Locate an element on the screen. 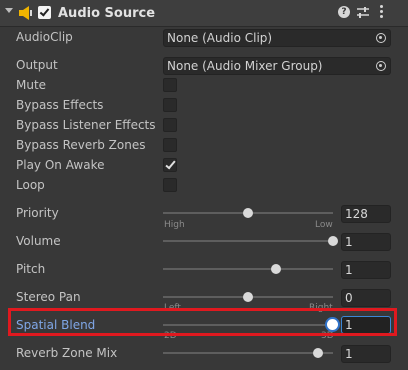 The height and width of the screenshot is (370, 408). bypass-listener-effects-checkbox is located at coordinates (170, 125).